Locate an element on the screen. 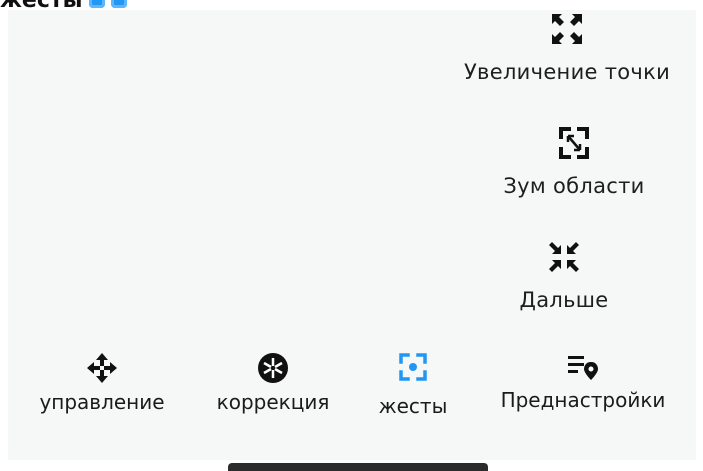  aperture-icon is located at coordinates (273, 368).